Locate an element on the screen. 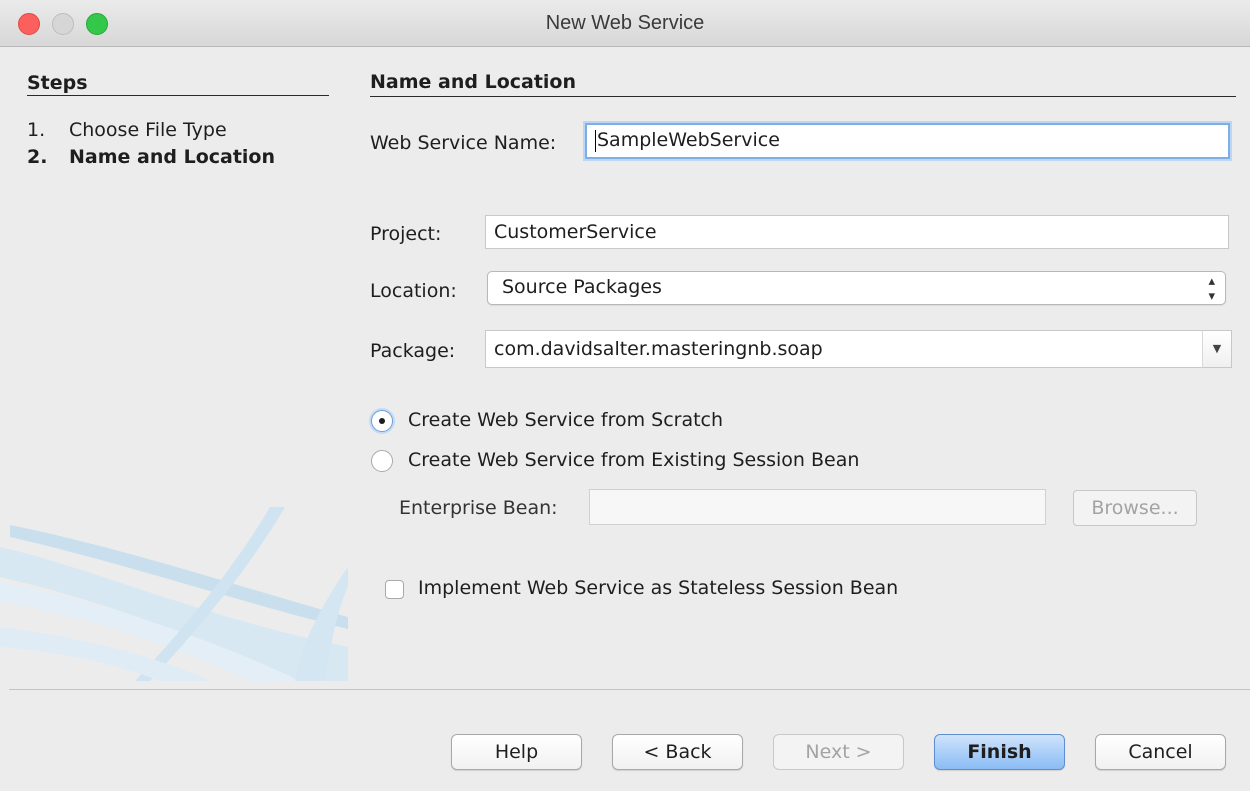  step-choose-file-type: 1. Choose File Type is located at coordinates (127, 130).